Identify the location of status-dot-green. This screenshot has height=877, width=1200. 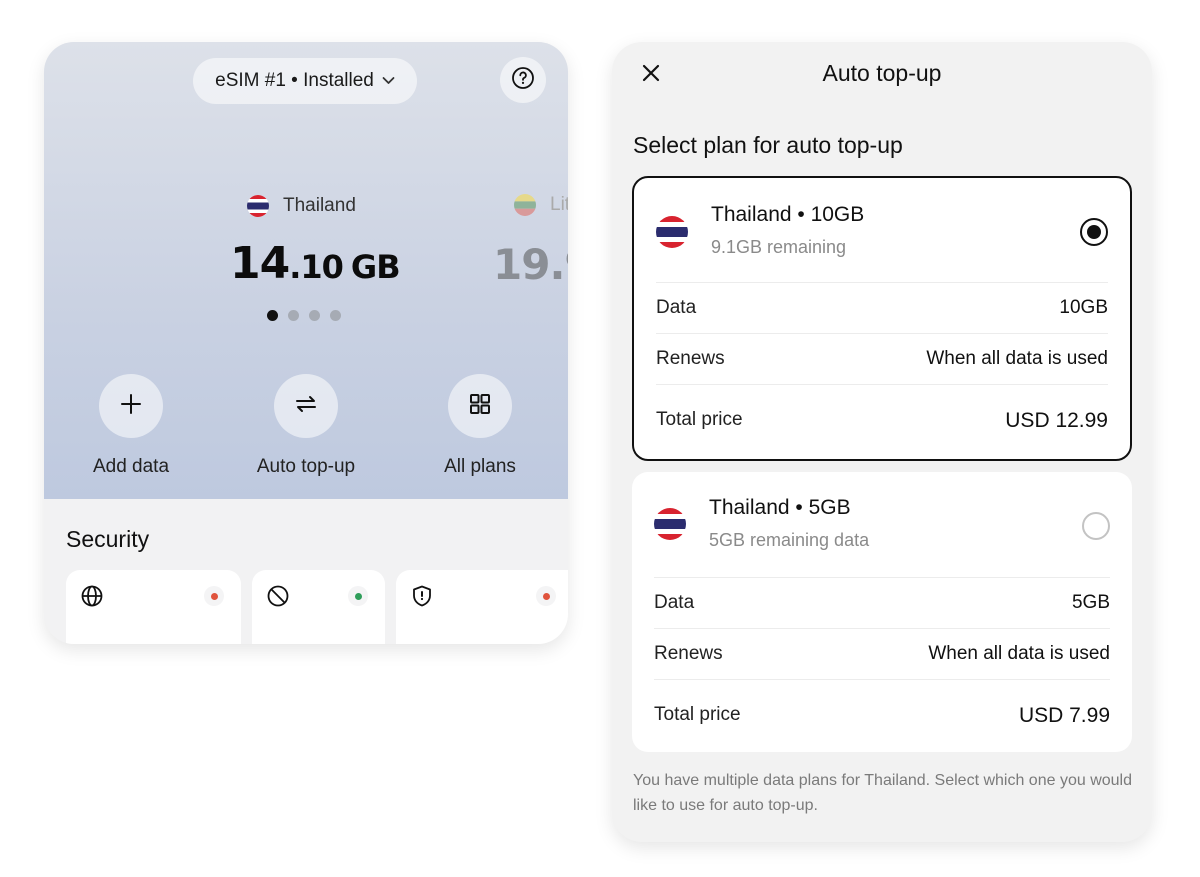
(358, 596).